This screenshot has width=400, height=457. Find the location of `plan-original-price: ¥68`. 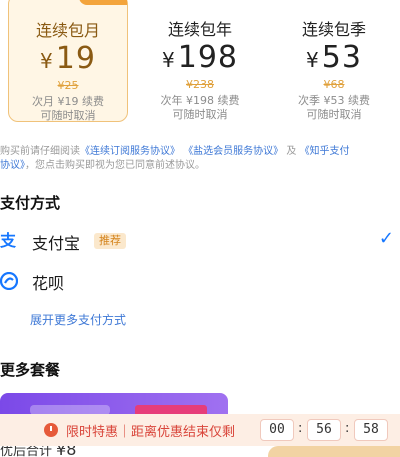

plan-original-price: ¥68 is located at coordinates (334, 84).